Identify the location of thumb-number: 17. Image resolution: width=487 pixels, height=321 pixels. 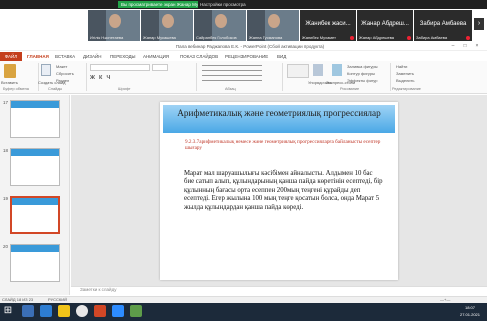
(6, 102).